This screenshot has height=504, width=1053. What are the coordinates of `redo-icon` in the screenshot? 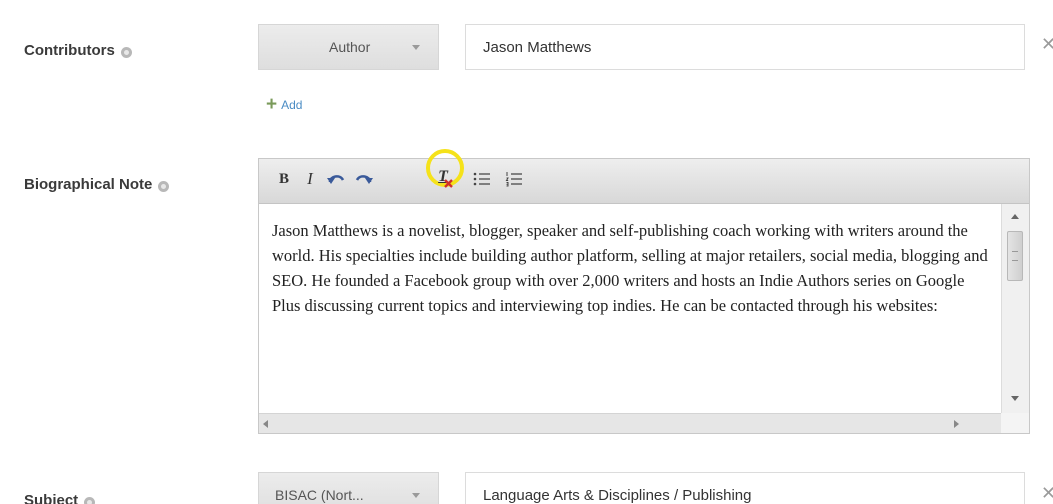 It's located at (364, 179).